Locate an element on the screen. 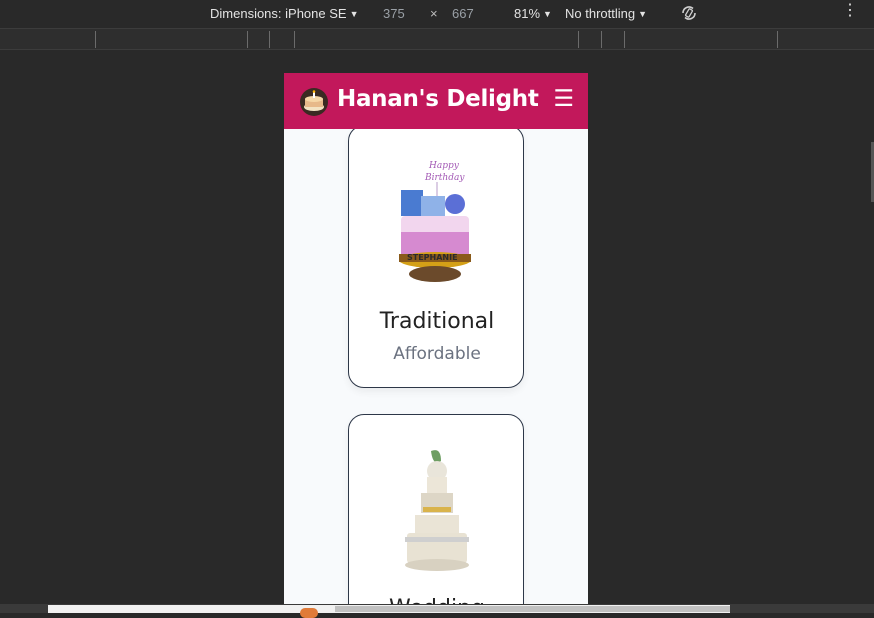 Image resolution: width=874 pixels, height=618 pixels. site-navbar: Hanan's Delight ☰ is located at coordinates (436, 101).